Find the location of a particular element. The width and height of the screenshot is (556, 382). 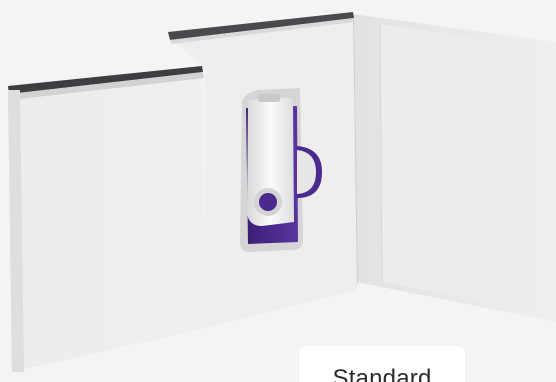

variant-label-card: Standard is located at coordinates (382, 364).